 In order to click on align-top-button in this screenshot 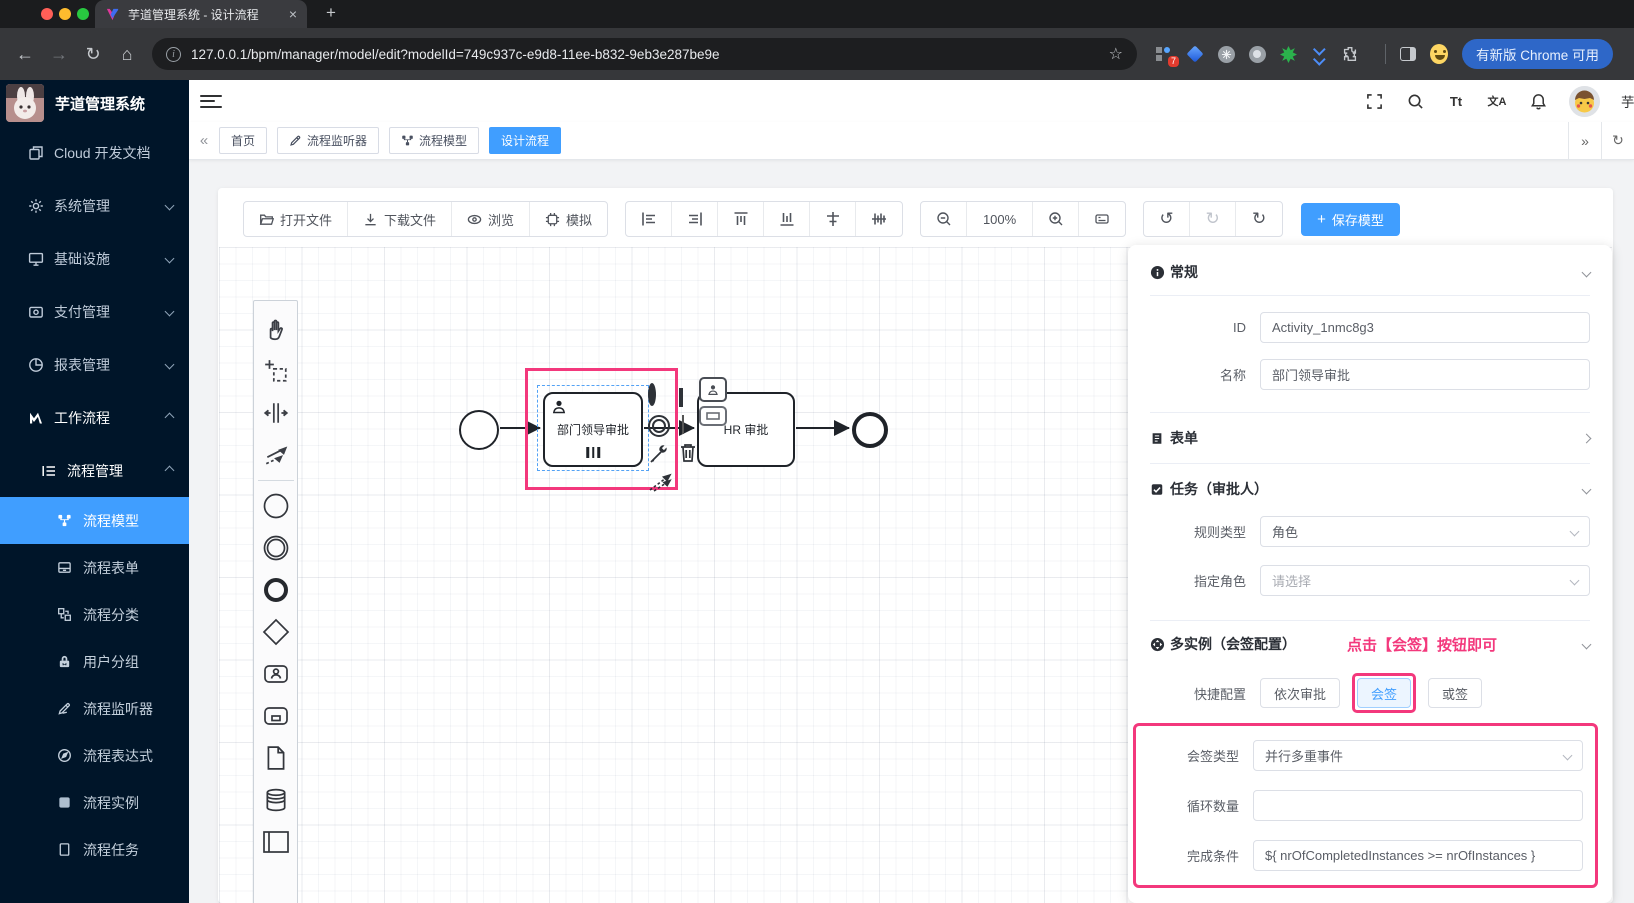, I will do `click(741, 219)`.